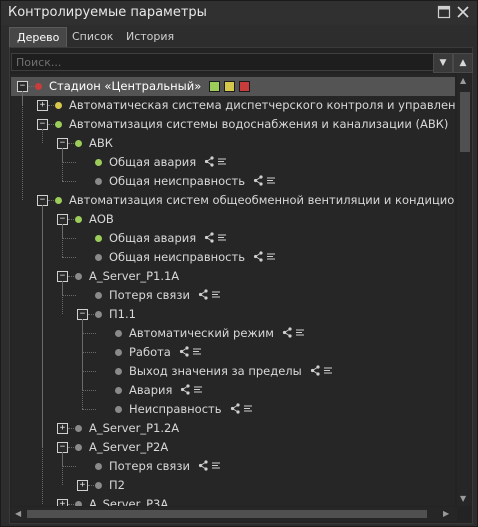  Describe the element at coordinates (463, 63) in the screenshot. I see `arrow-up-icon: ▲` at that location.